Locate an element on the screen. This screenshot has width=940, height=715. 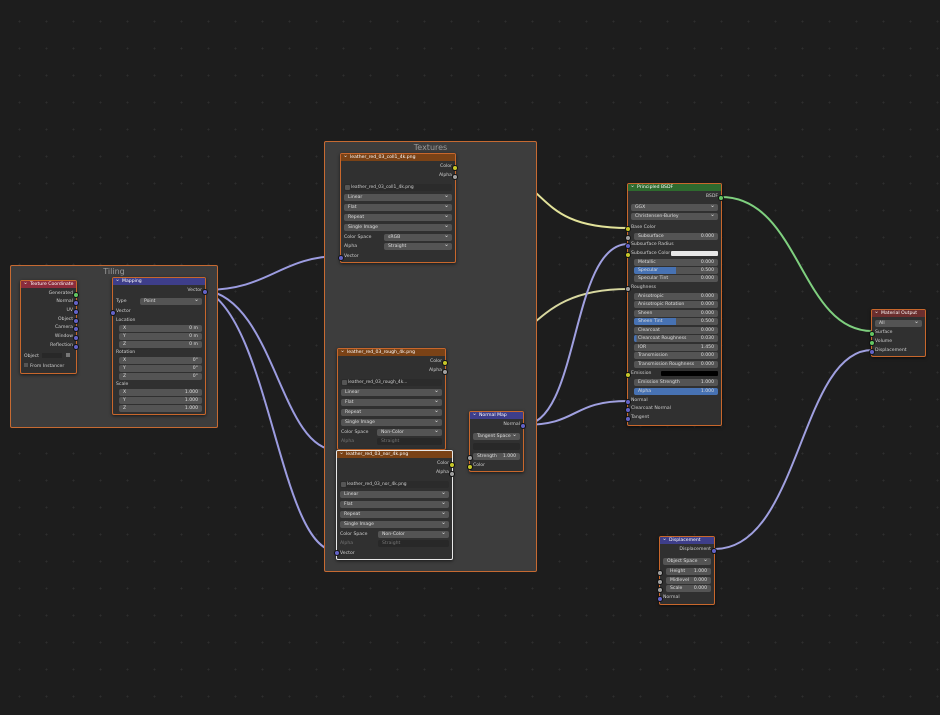
node-header: leather_red_03_coll1_4k.png is located at coordinates (398, 157).